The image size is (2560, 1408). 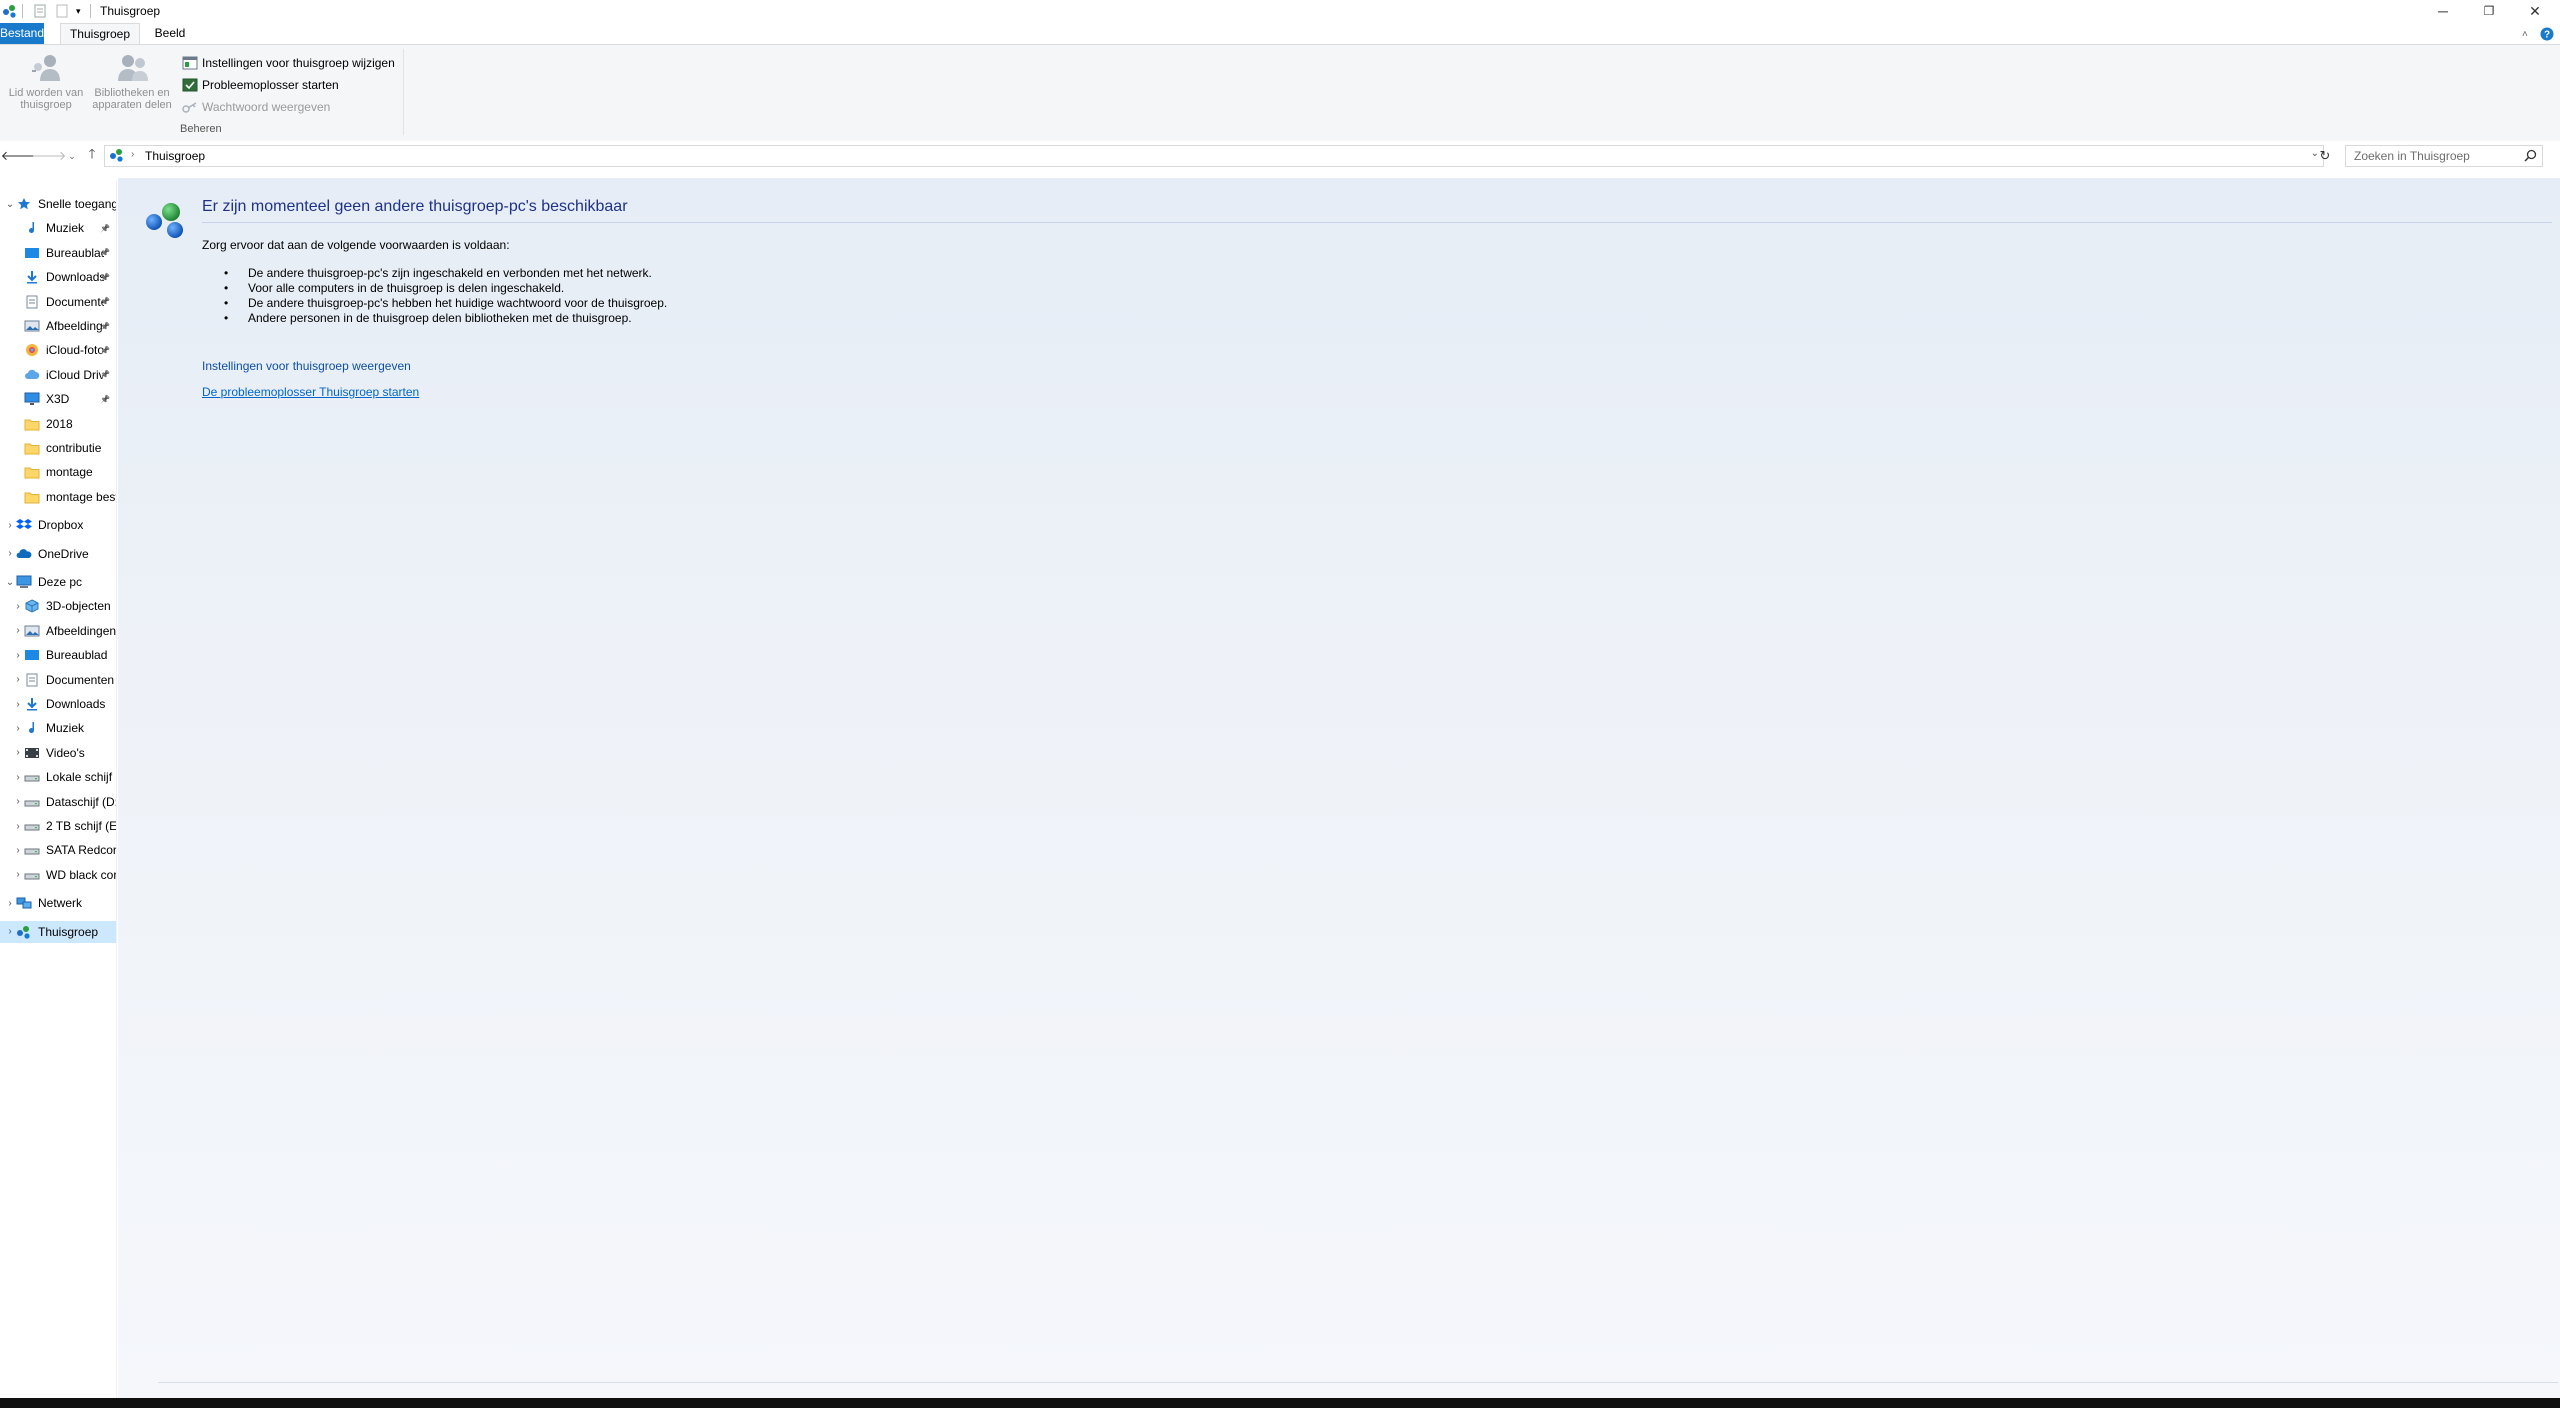 What do you see at coordinates (58, 606) in the screenshot?
I see `nav-item: › 3D-objecten` at bounding box center [58, 606].